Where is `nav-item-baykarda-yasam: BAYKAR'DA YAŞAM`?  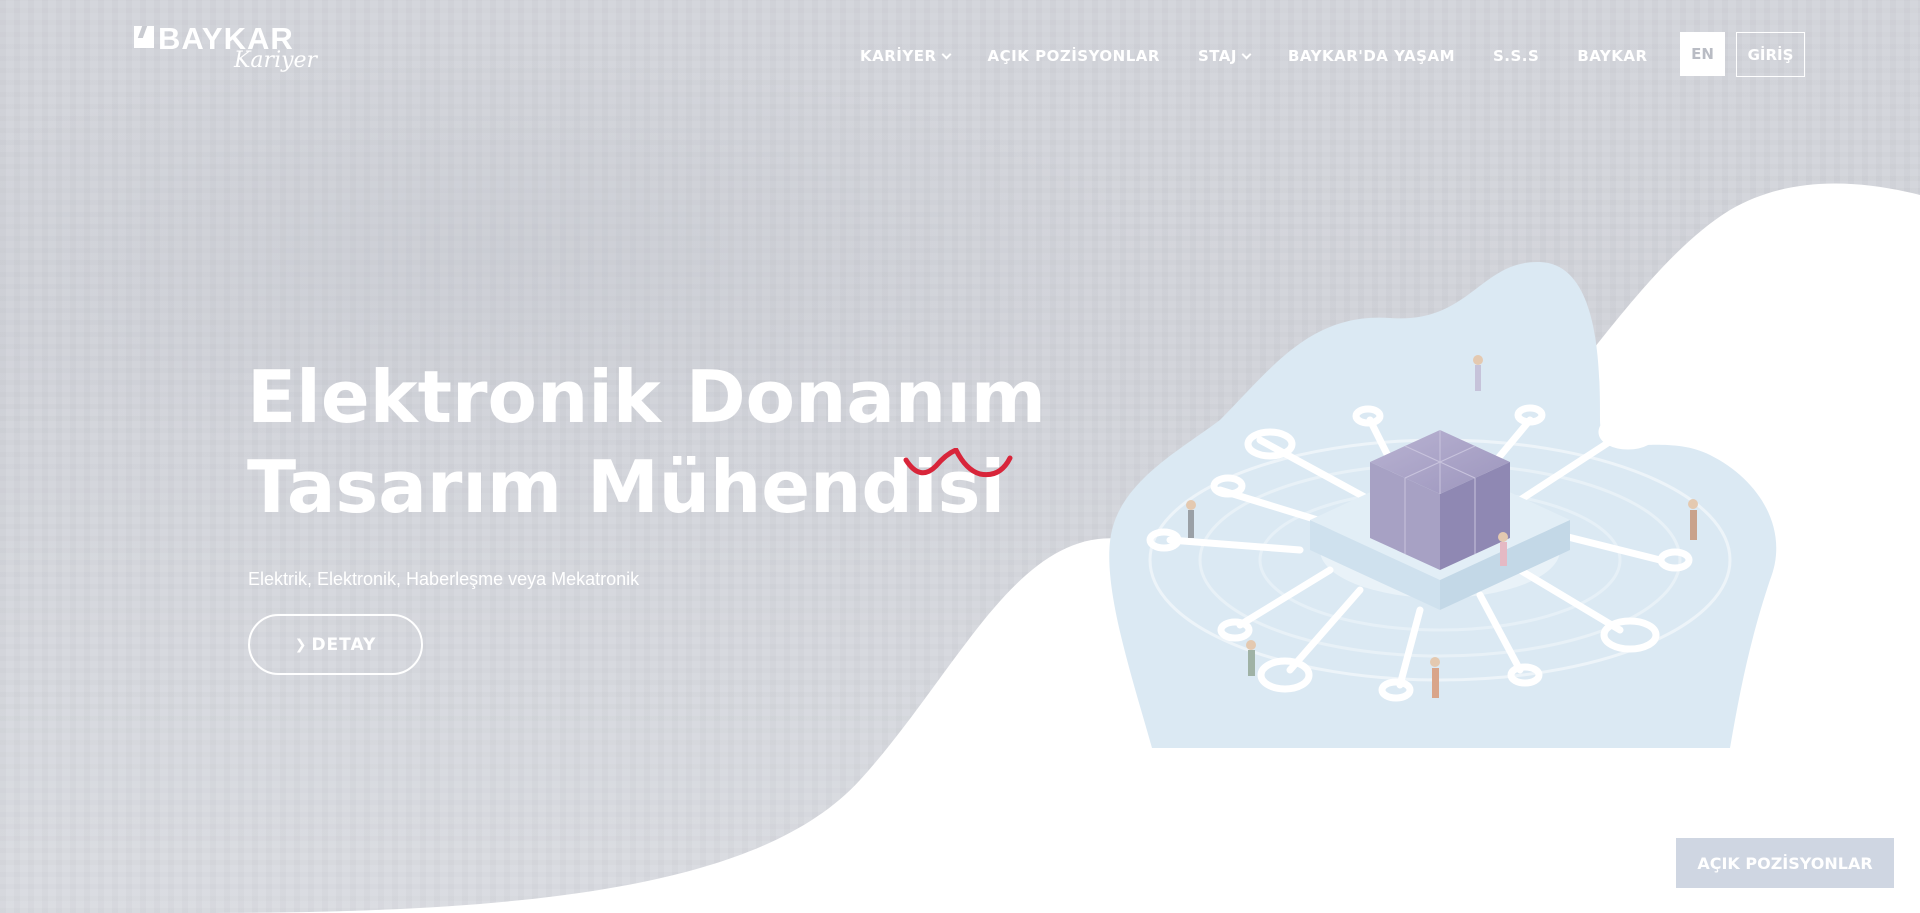
nav-item-baykarda-yasam: BAYKAR'DA YAŞAM is located at coordinates (1371, 56).